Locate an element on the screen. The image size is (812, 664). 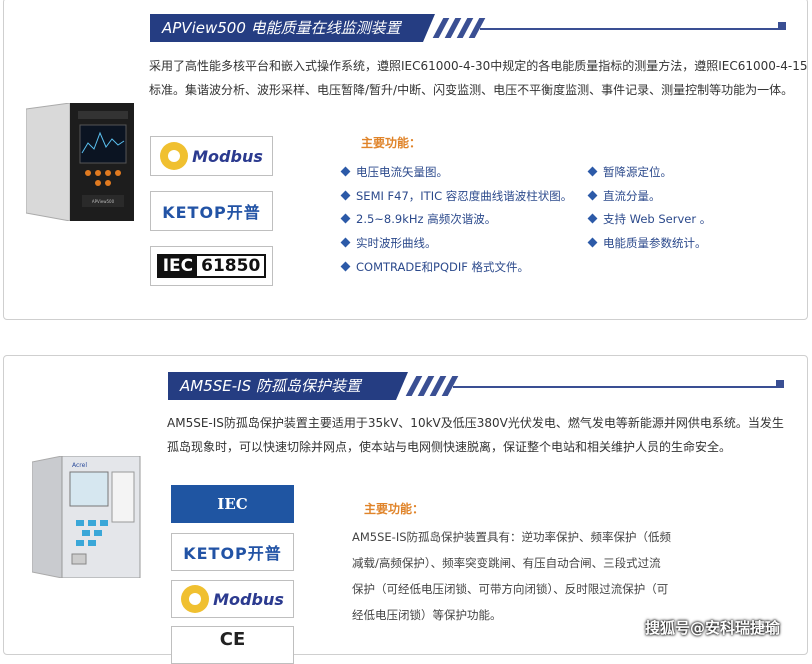
function-line: 减载/高频保护）、频率突变跳闸、有压自动合闸、三段式过流 is located at coordinates (506, 563).